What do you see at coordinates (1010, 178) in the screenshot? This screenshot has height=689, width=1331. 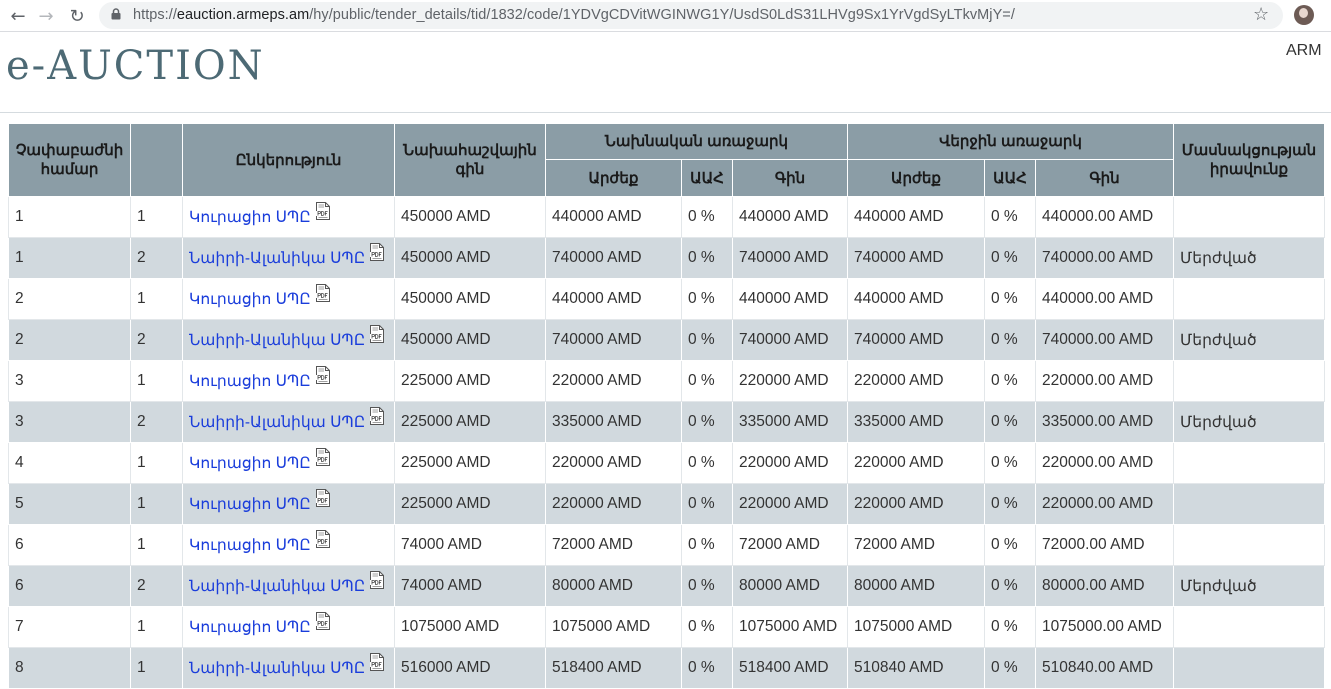 I see `header-final-vat: ԱԱՀ` at bounding box center [1010, 178].